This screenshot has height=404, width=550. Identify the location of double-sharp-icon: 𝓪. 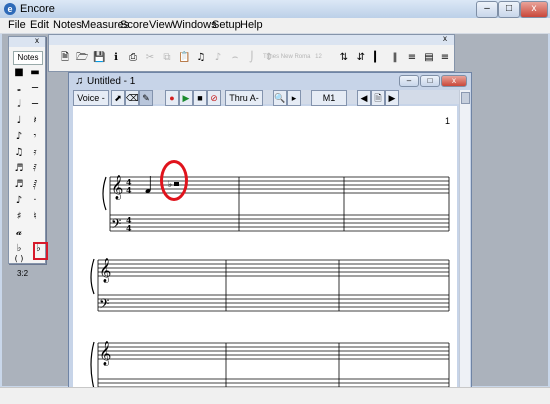
(19, 233).